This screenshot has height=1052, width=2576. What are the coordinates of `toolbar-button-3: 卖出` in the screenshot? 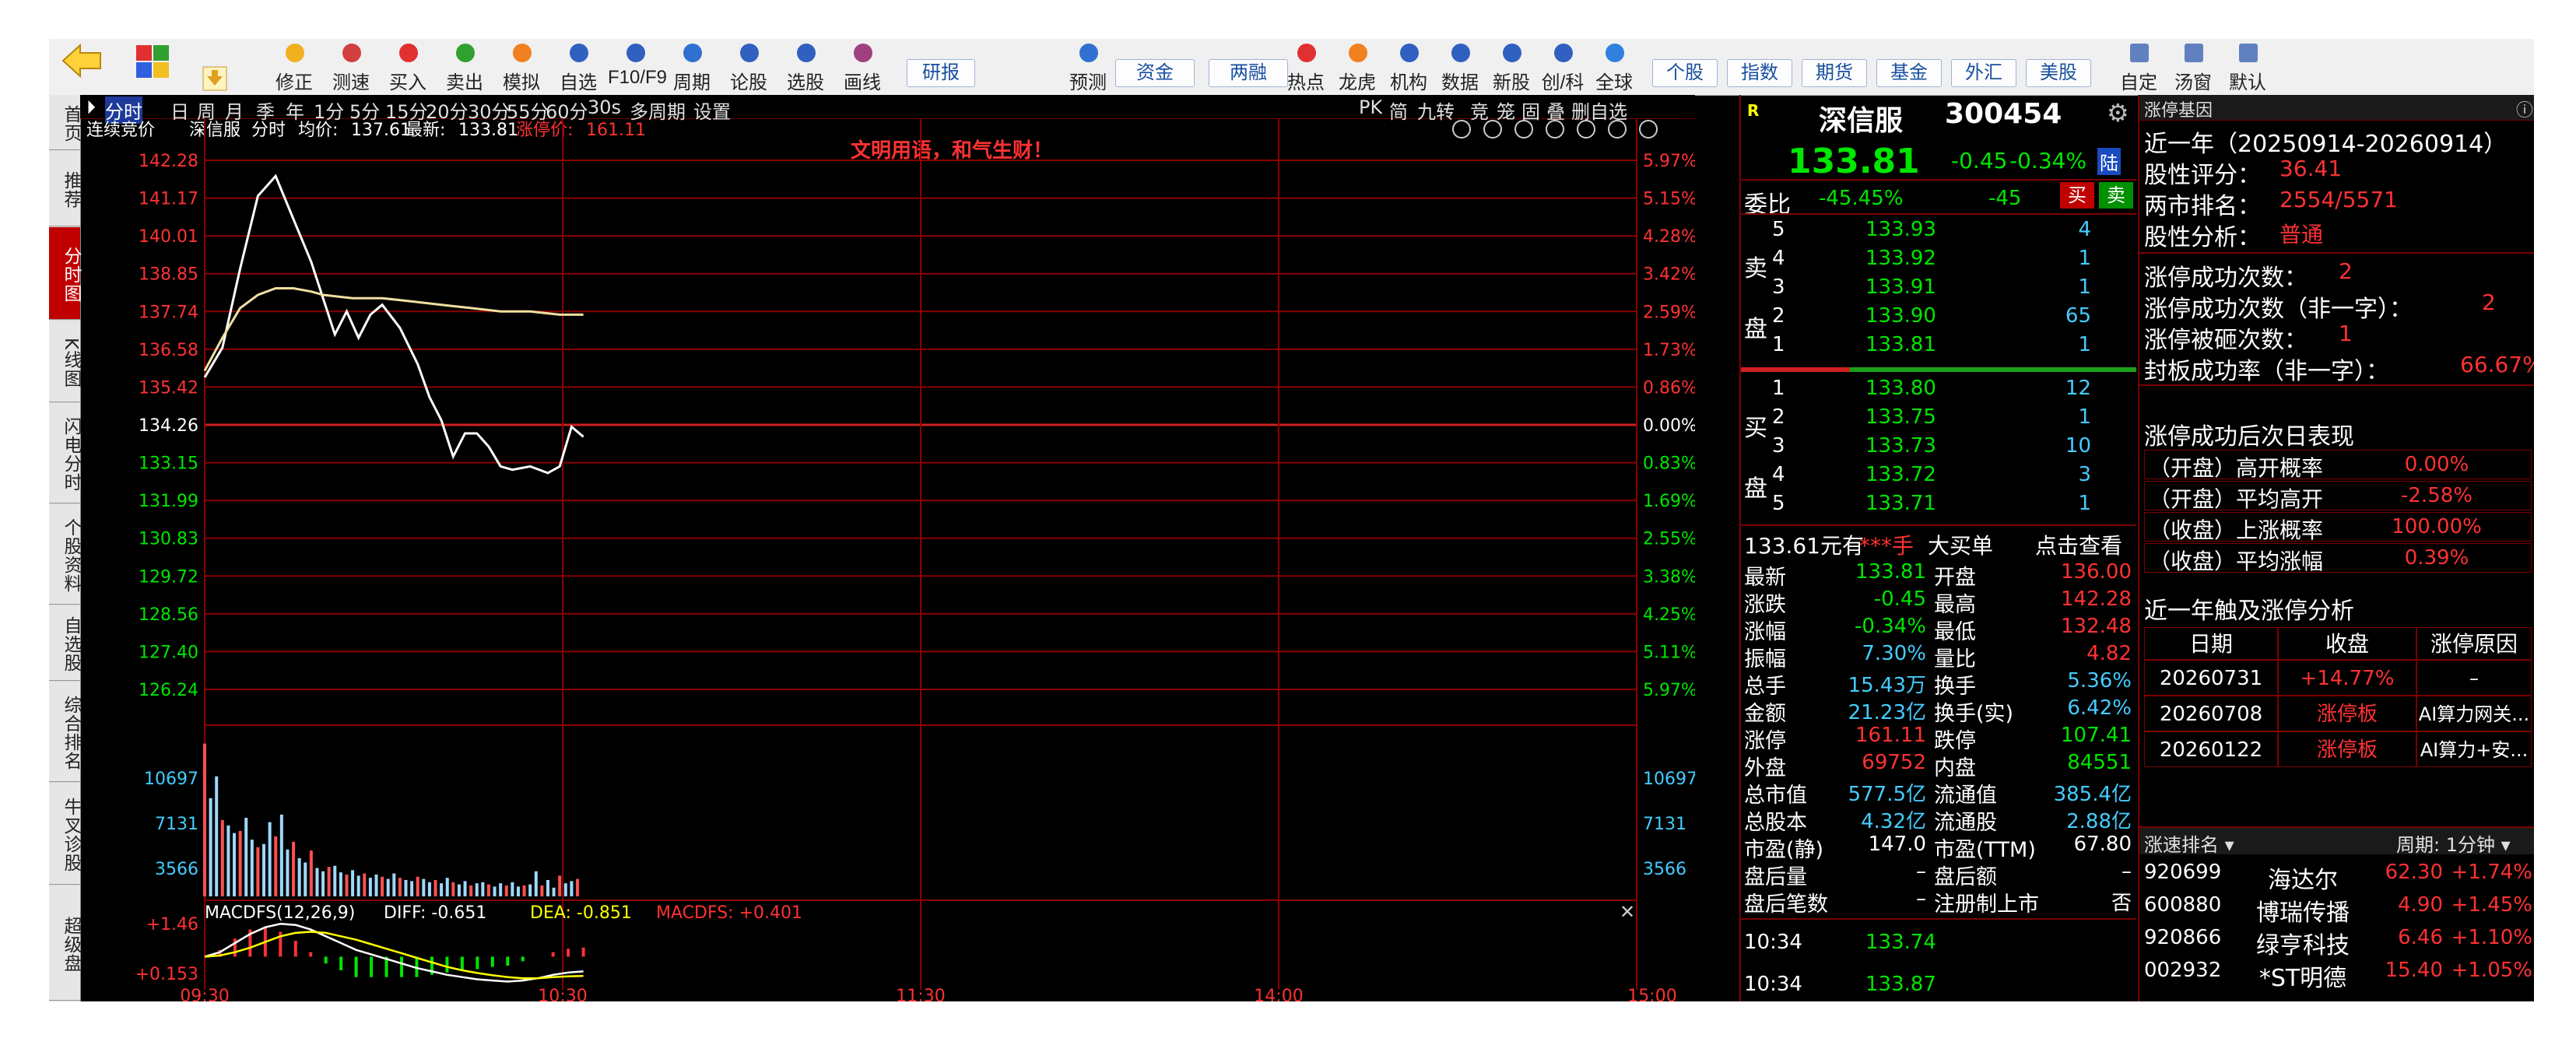 It's located at (465, 67).